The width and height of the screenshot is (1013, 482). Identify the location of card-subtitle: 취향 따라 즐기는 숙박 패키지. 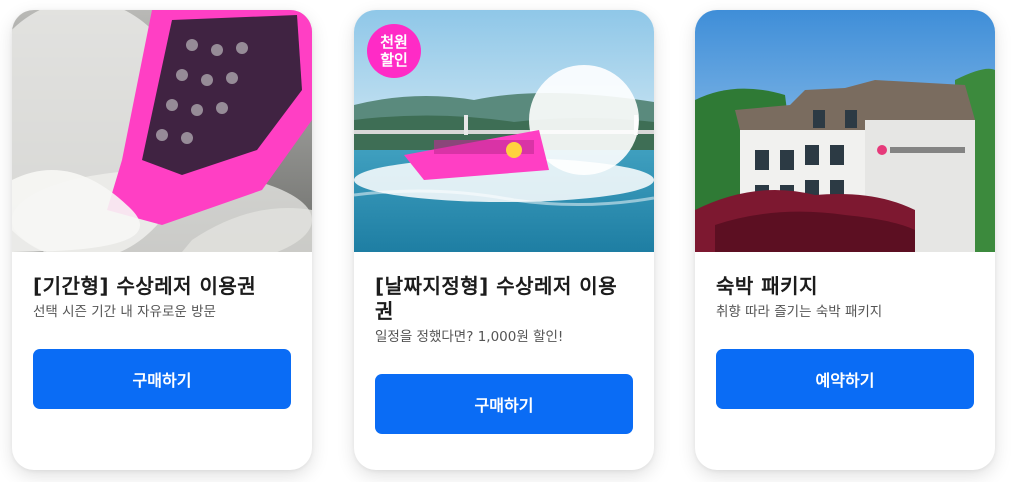
(799, 312).